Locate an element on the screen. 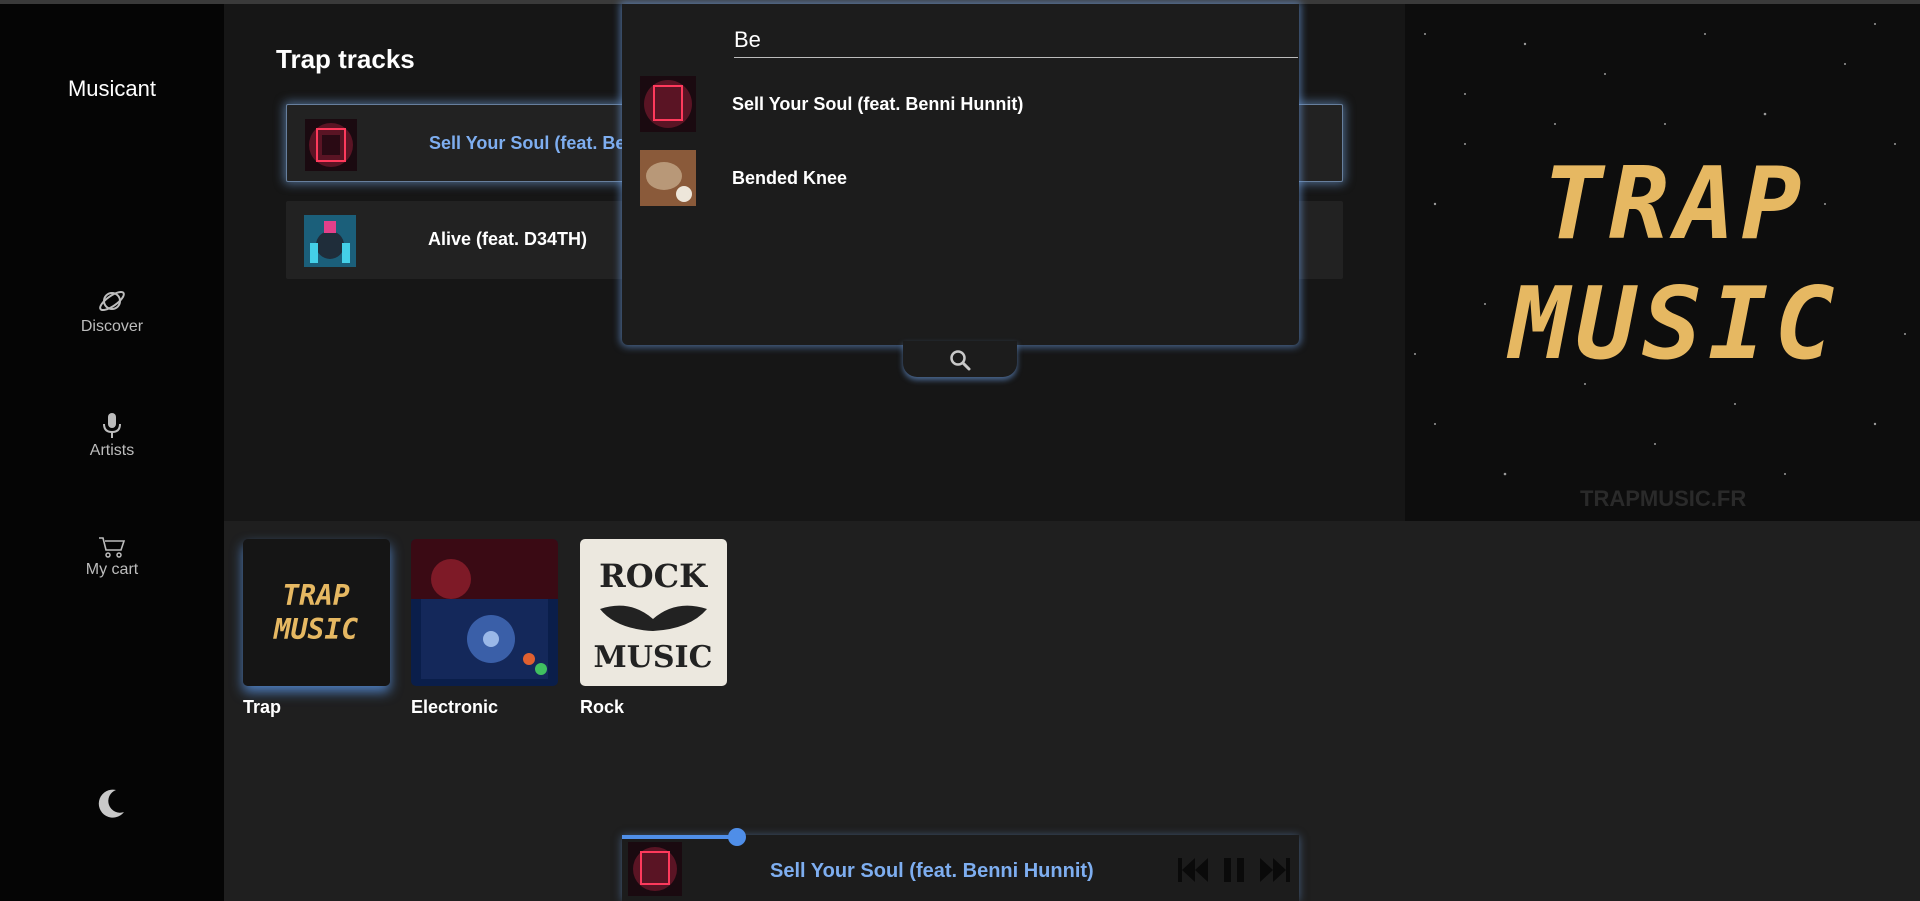  genre-cover: TRAP MUSIC is located at coordinates (316, 612).